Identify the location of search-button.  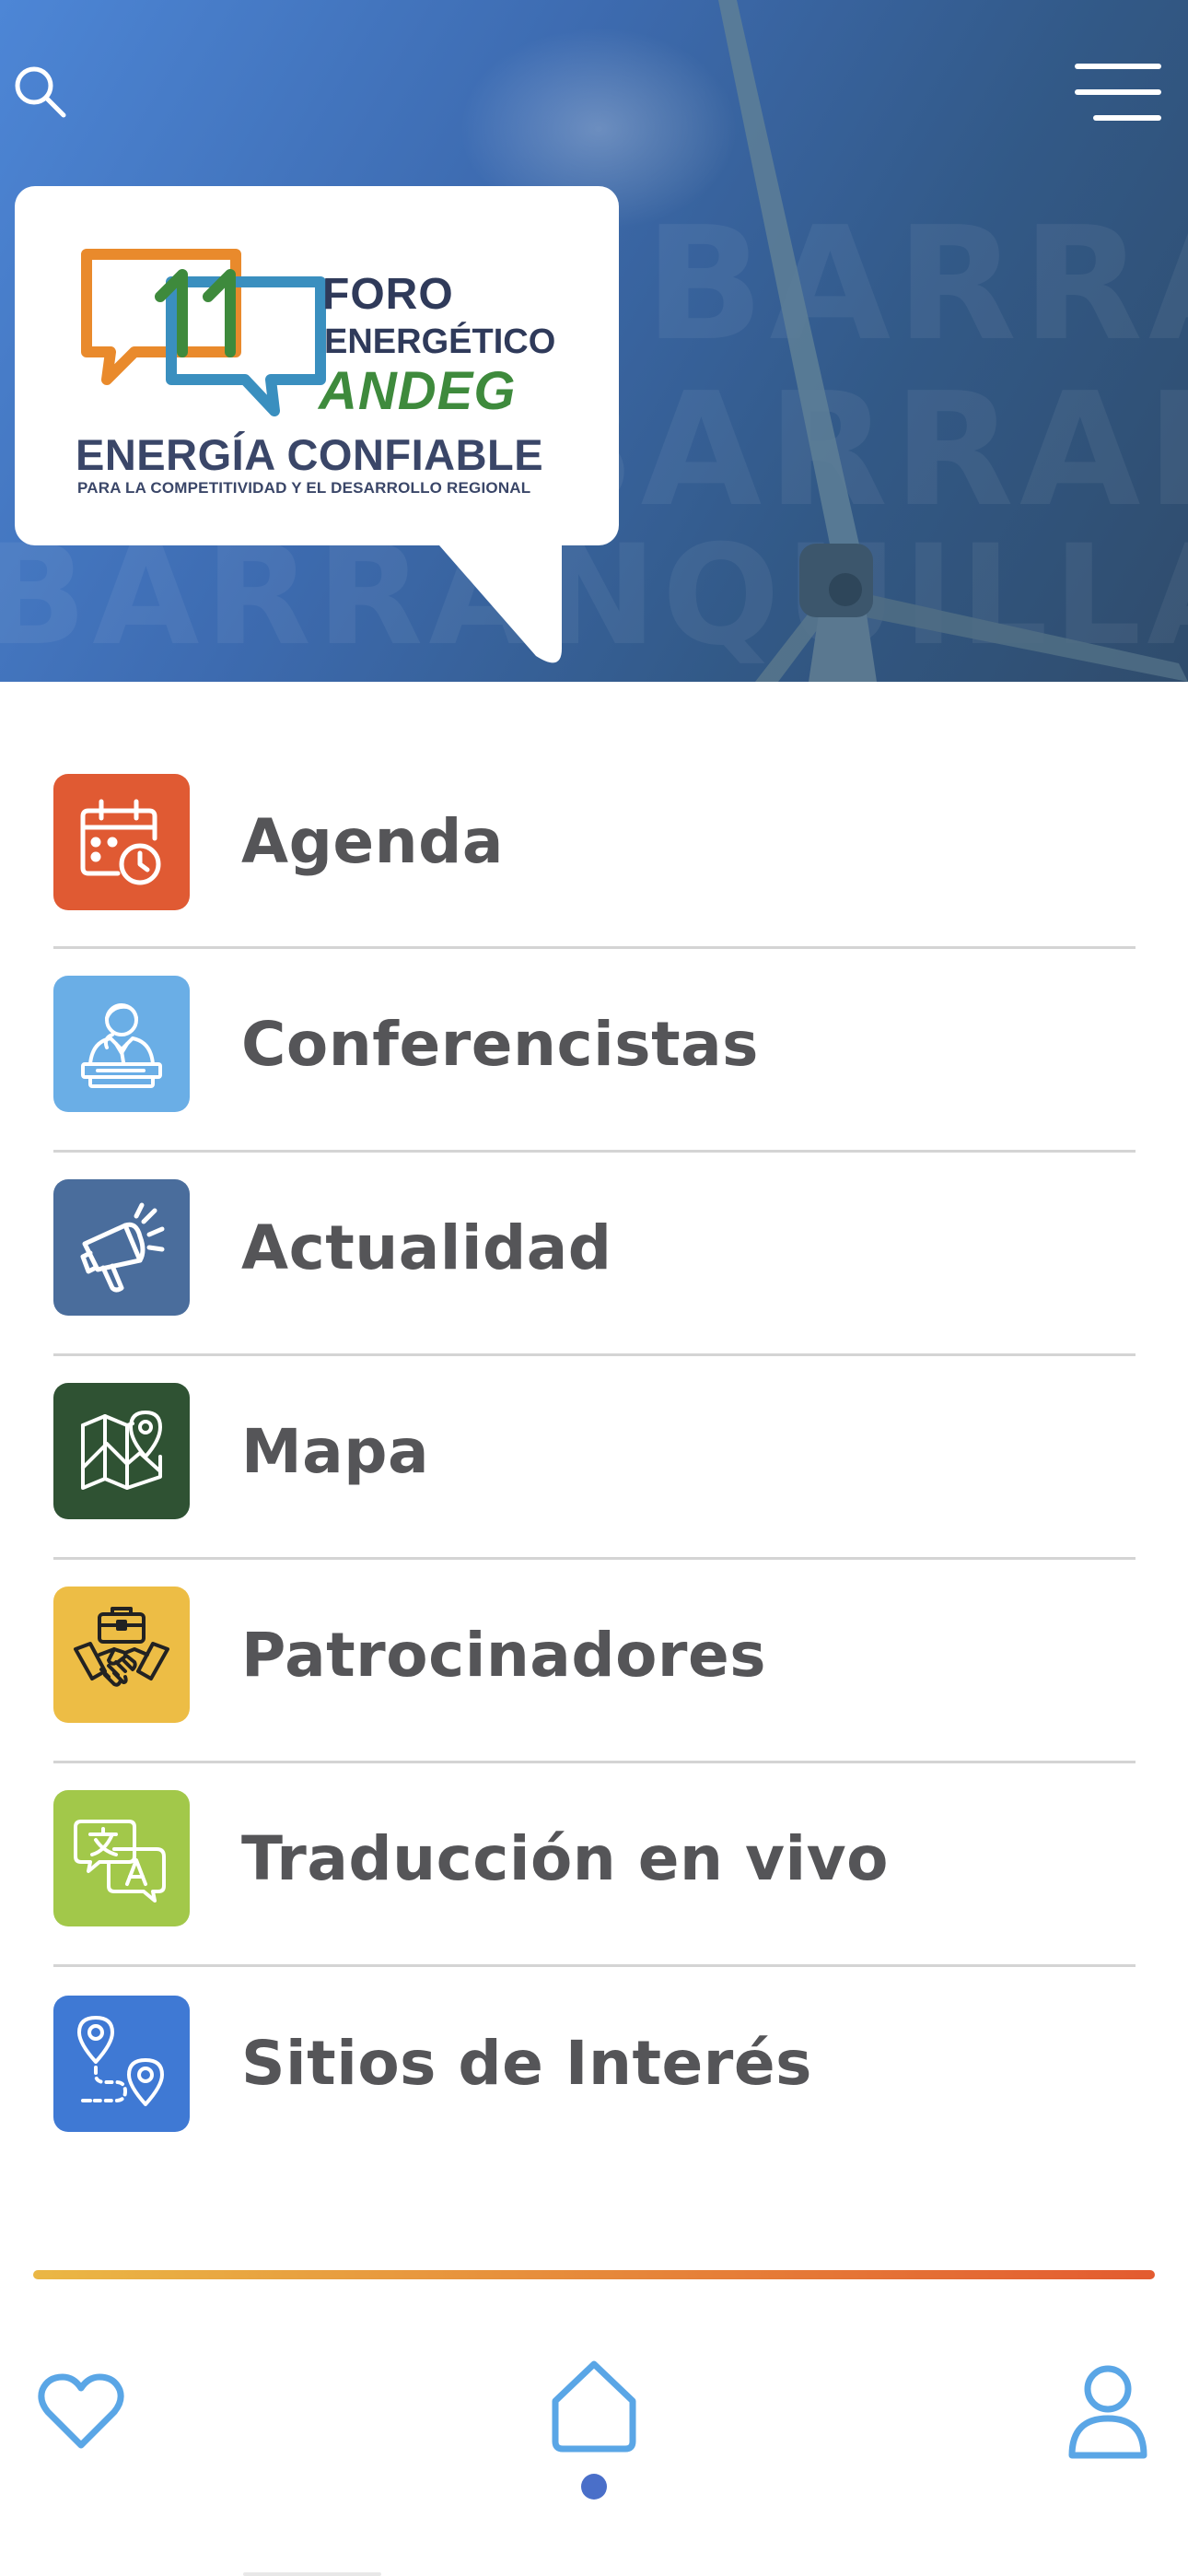
(40, 91).